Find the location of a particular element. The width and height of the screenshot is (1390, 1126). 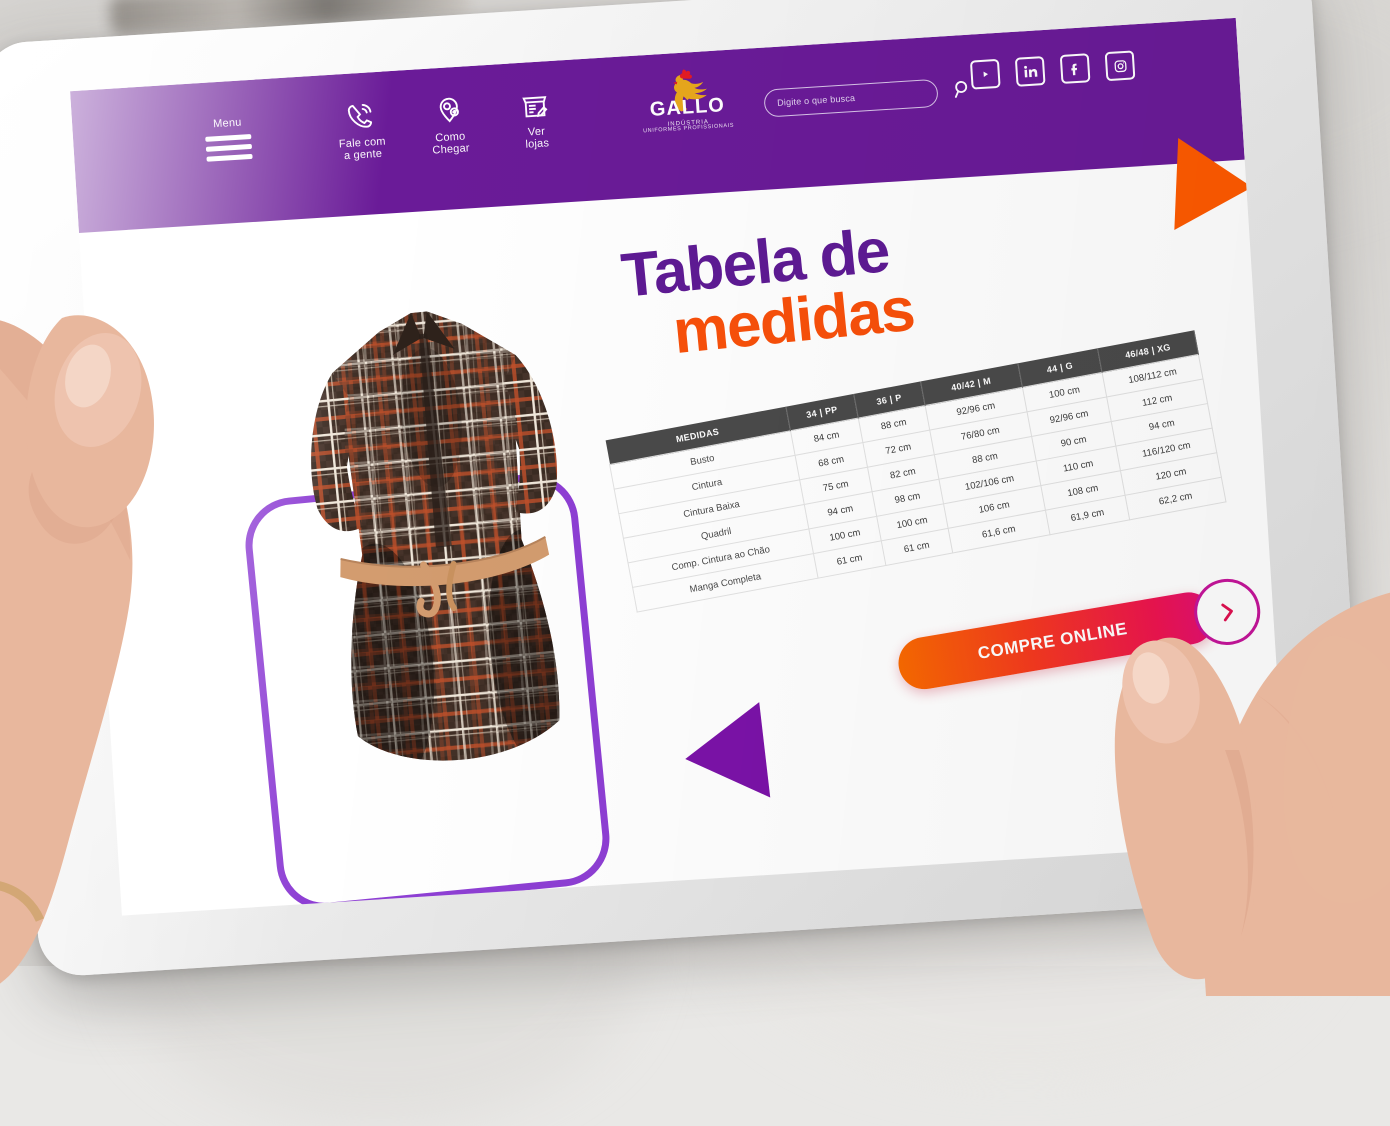

product-image-dress is located at coordinates (441, 536).